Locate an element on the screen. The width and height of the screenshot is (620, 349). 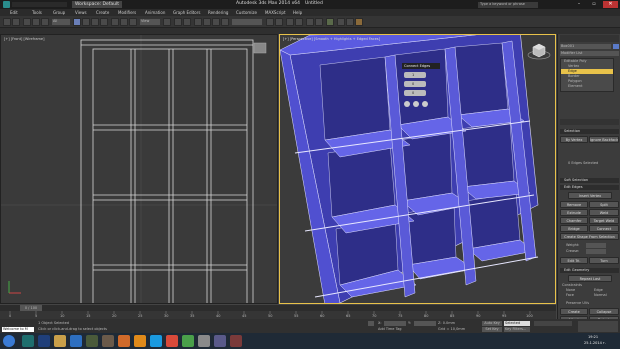
curve-editor-icon is located at coordinates (310, 22).